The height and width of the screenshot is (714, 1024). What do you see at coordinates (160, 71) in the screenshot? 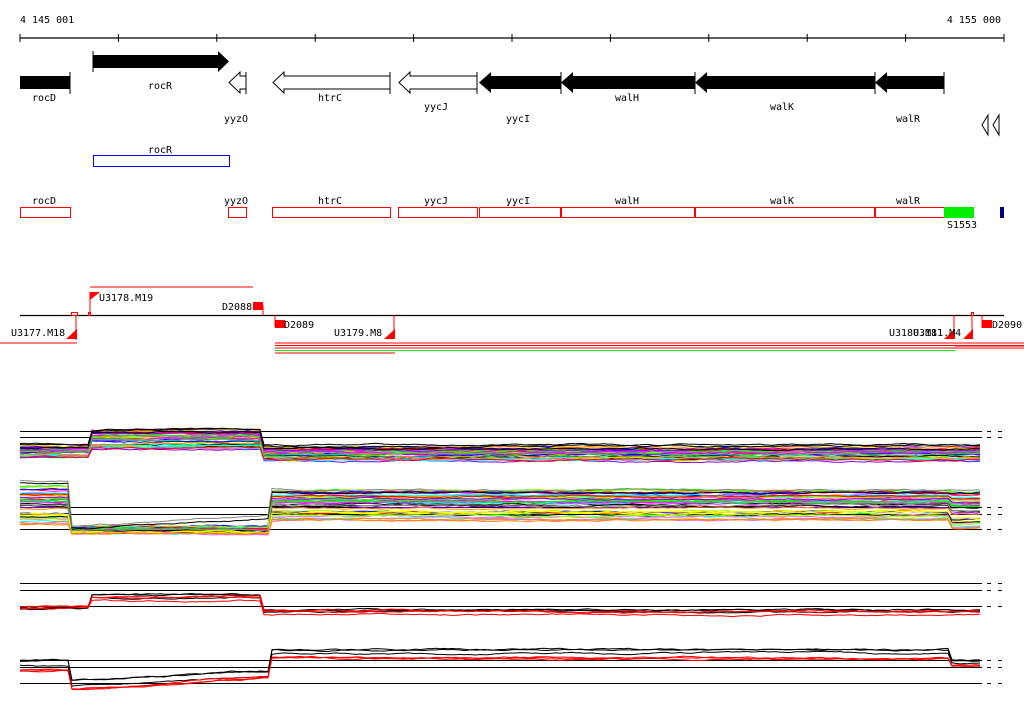
I see `gene-rocR: rocR` at bounding box center [160, 71].